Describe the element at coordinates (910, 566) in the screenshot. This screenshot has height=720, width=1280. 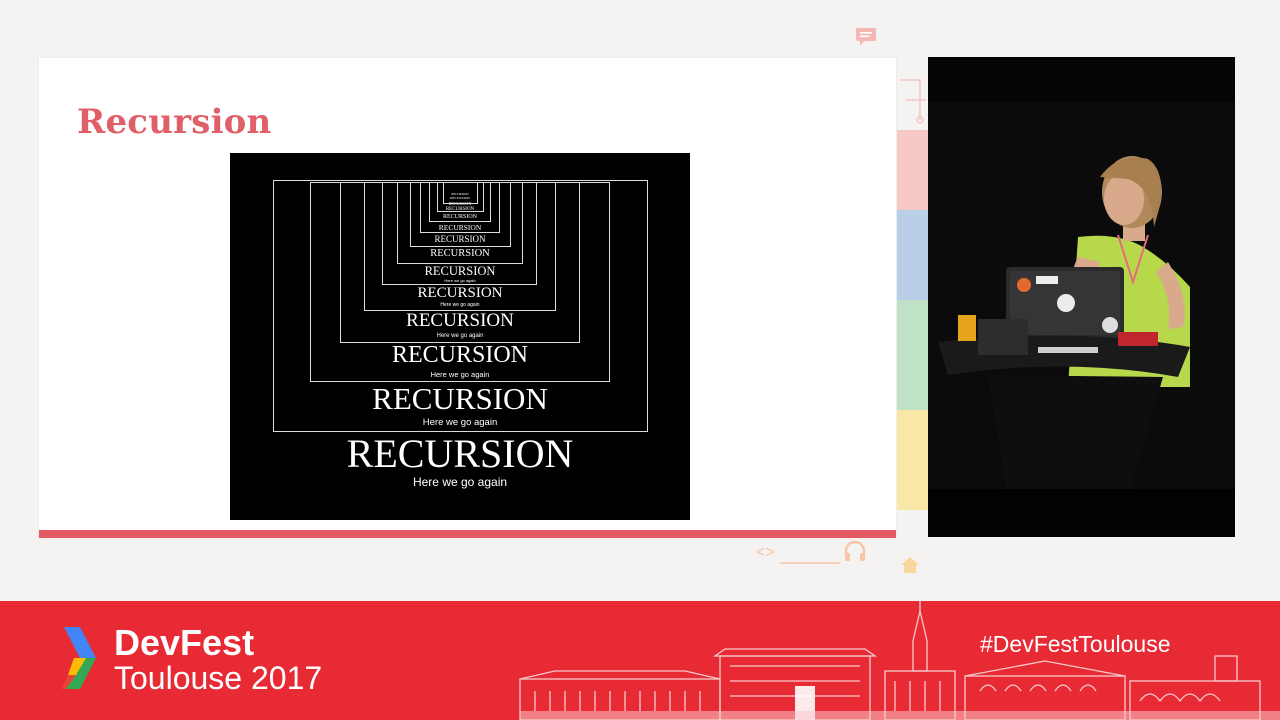
I see `home-icon` at that location.